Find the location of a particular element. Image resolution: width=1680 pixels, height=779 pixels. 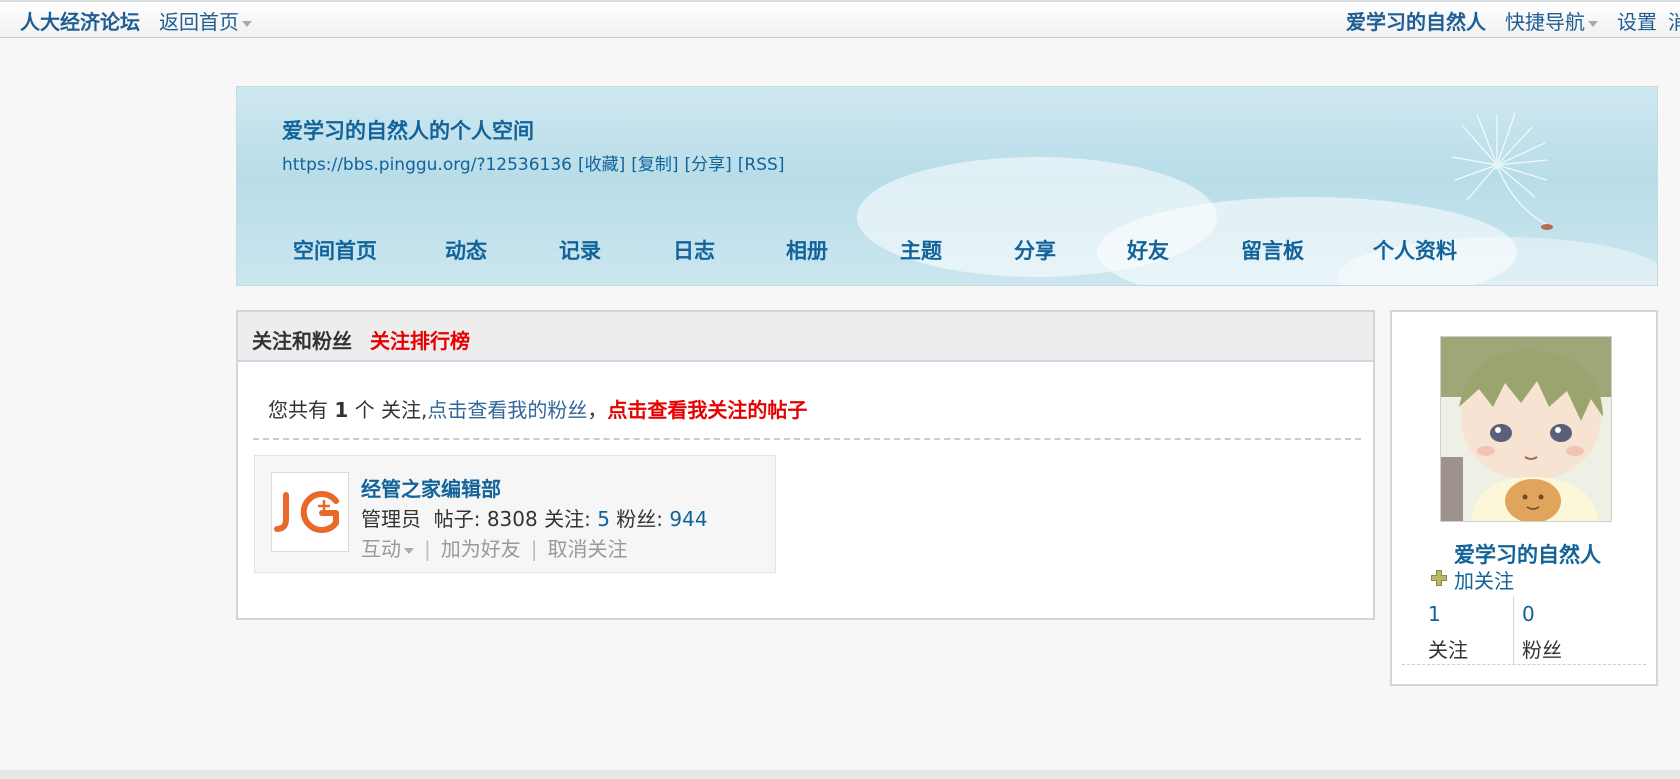

summary-suffix: 个 关注, is located at coordinates (391, 410).